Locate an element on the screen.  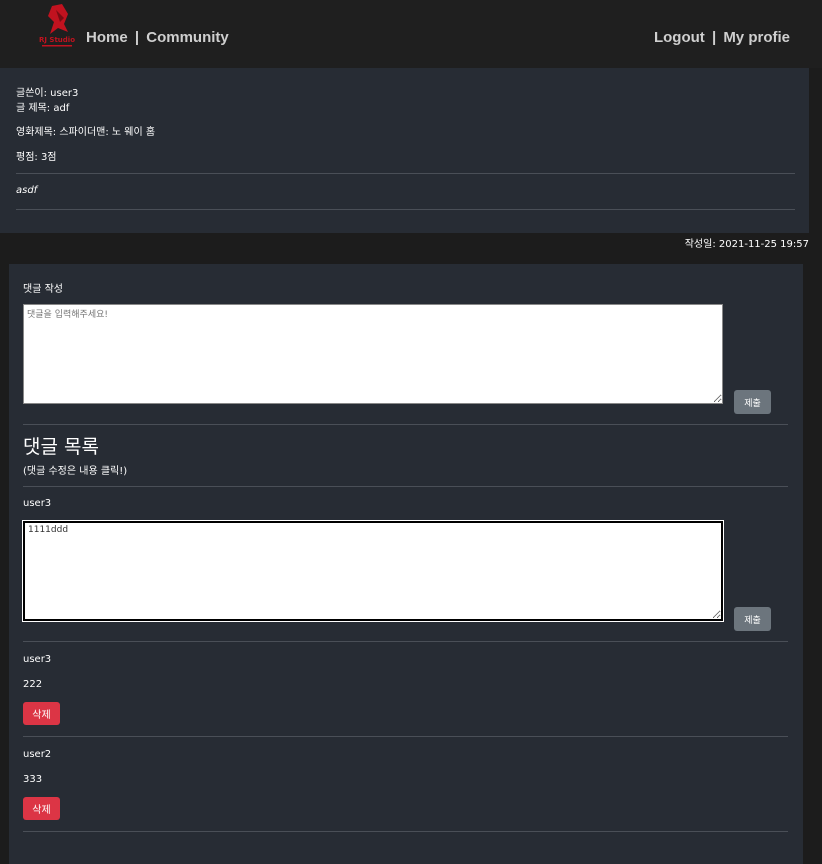
comment-form-label: 댓글 작성 is located at coordinates (43, 289).